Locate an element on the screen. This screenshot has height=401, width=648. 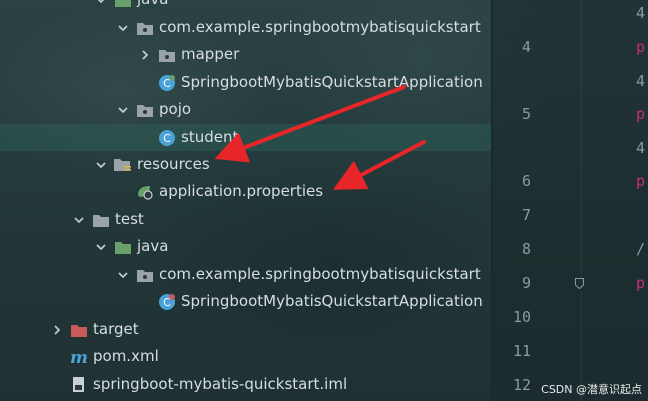
line-number: 12 is located at coordinates (521, 385).